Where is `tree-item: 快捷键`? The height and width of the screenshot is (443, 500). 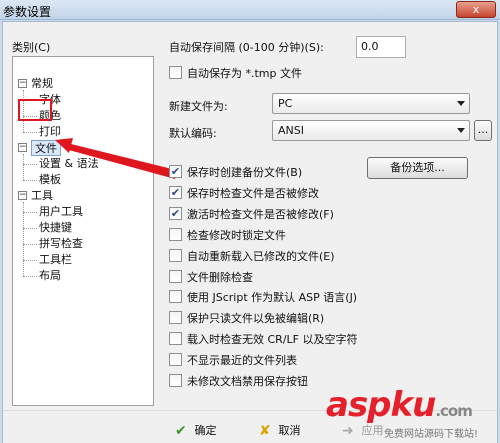
tree-item: 快捷键 is located at coordinates (55, 228).